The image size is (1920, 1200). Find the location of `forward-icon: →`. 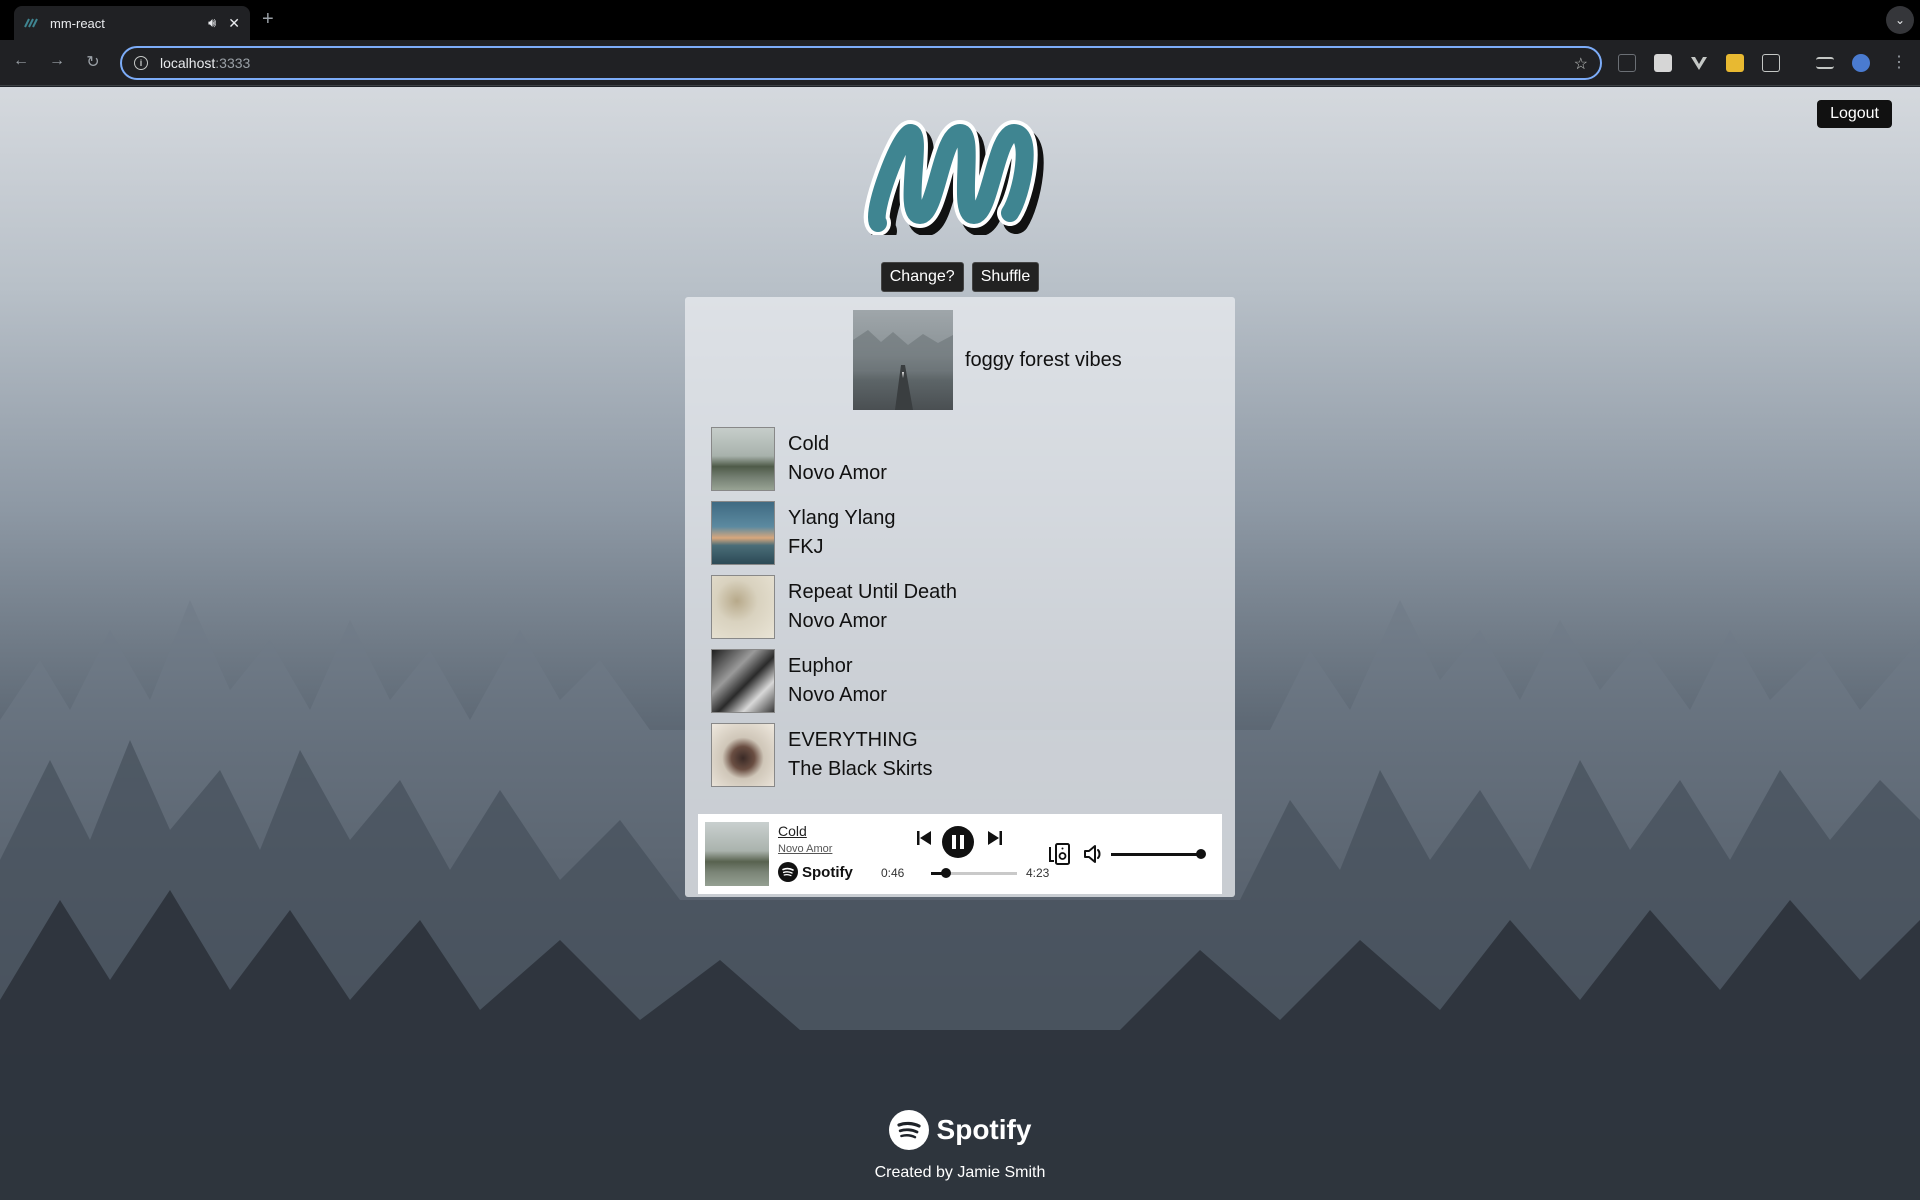

forward-icon: → is located at coordinates (57, 61).